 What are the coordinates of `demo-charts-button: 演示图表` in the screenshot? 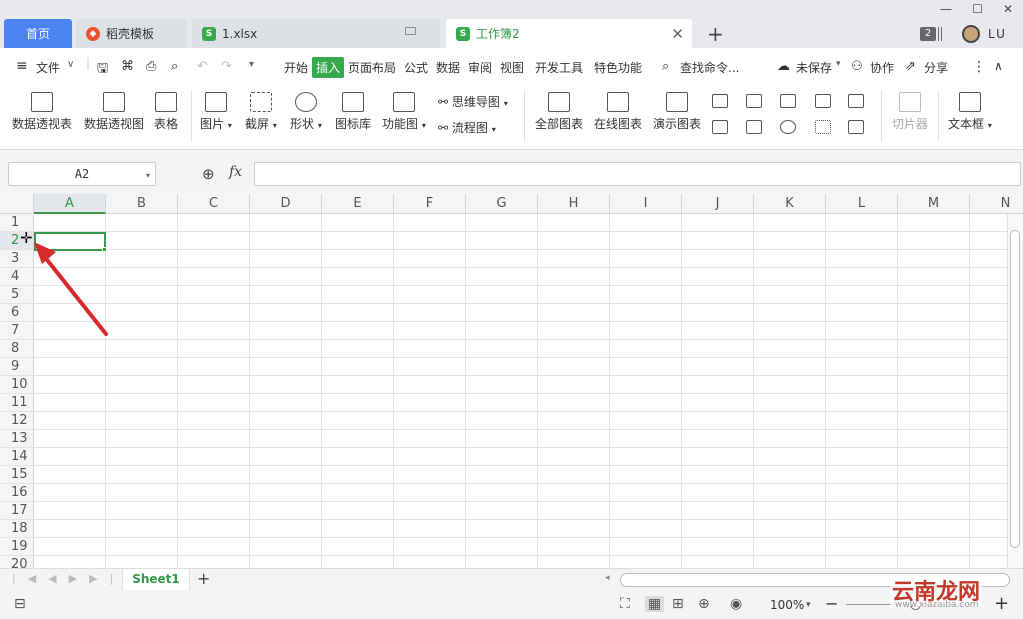 It's located at (677, 112).